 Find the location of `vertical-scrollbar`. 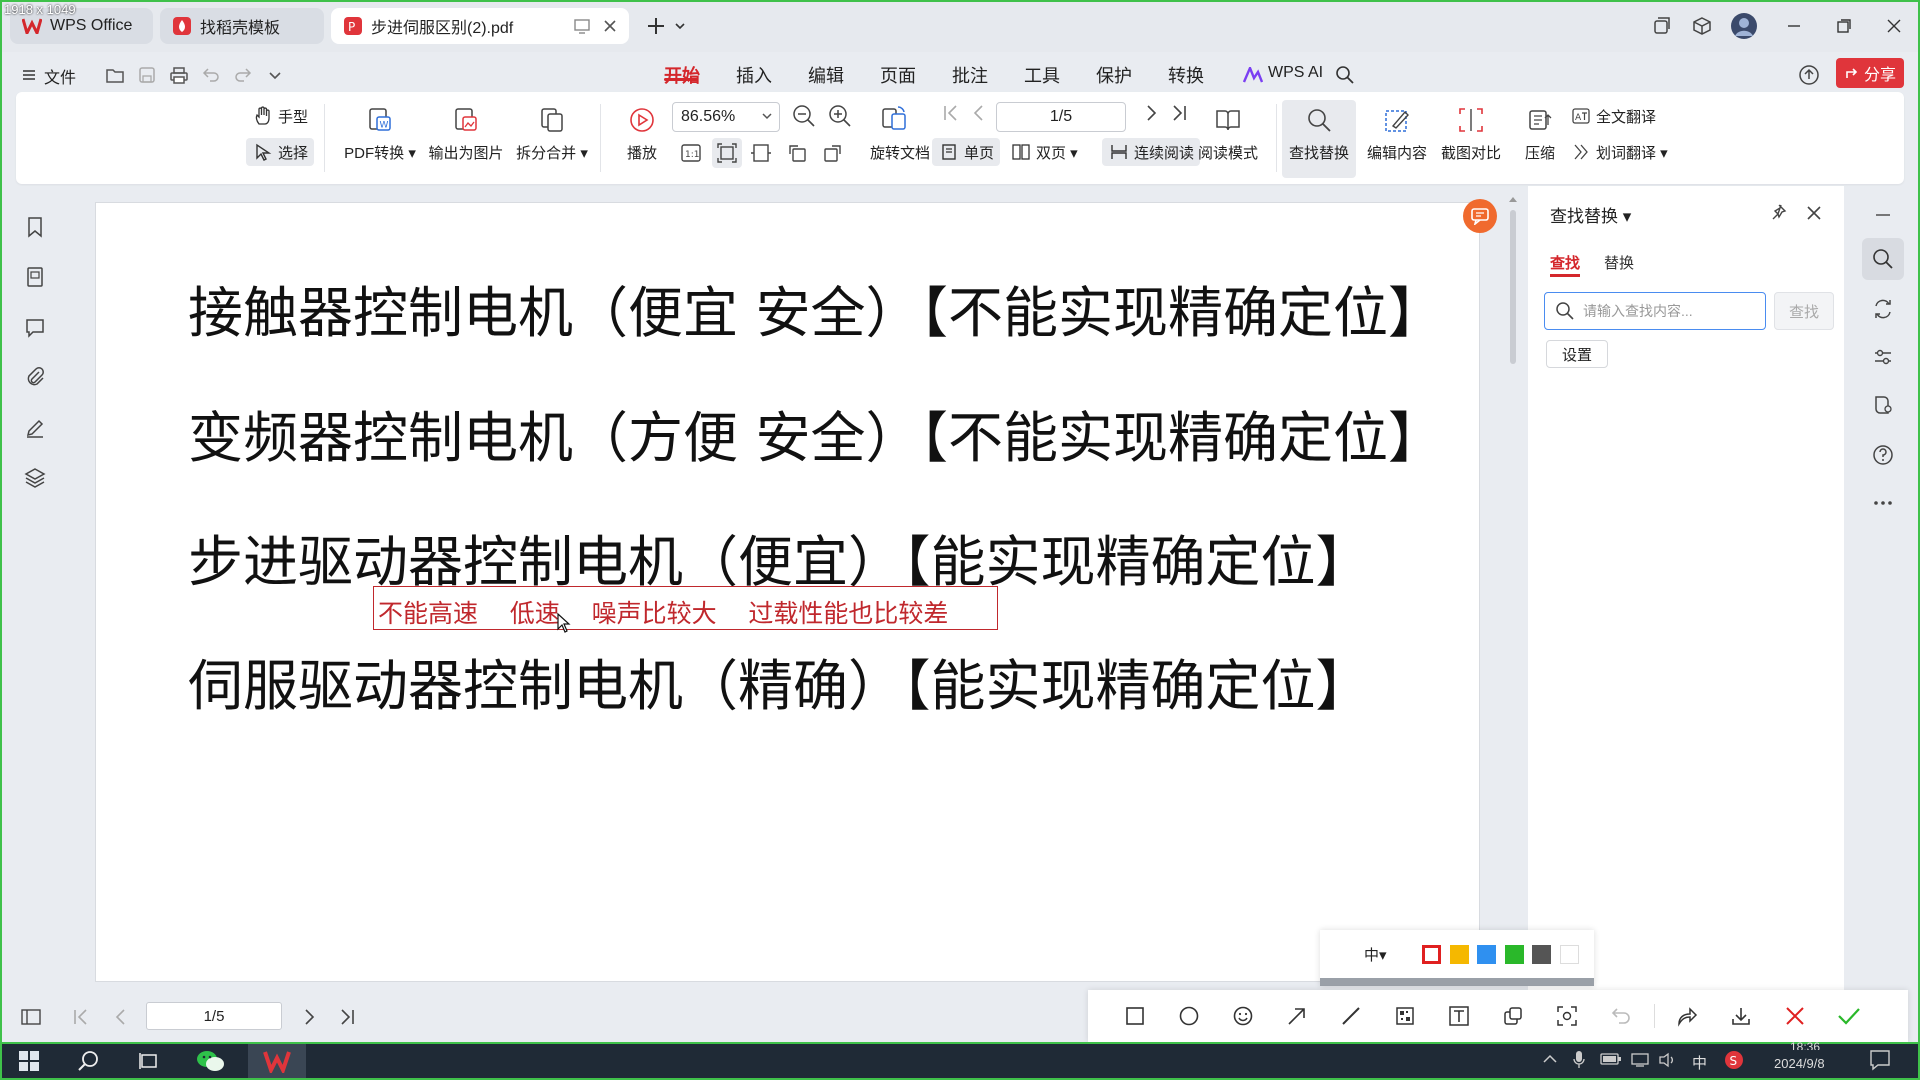

vertical-scrollbar is located at coordinates (1513, 286).